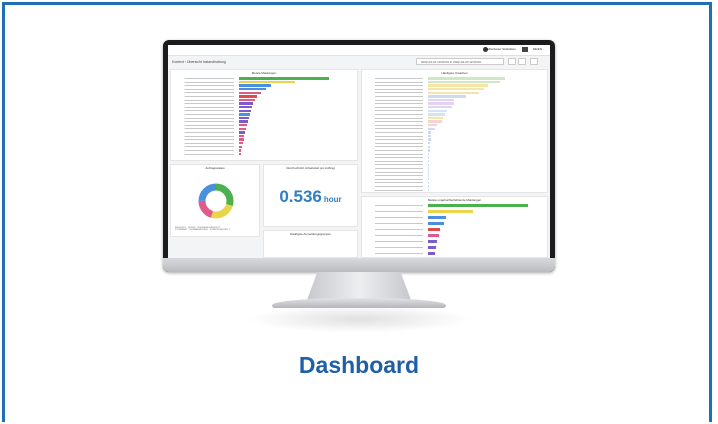  Describe the element at coordinates (198, 230) in the screenshot. I see `legend-item: IN BEARBEITUNG` at that location.